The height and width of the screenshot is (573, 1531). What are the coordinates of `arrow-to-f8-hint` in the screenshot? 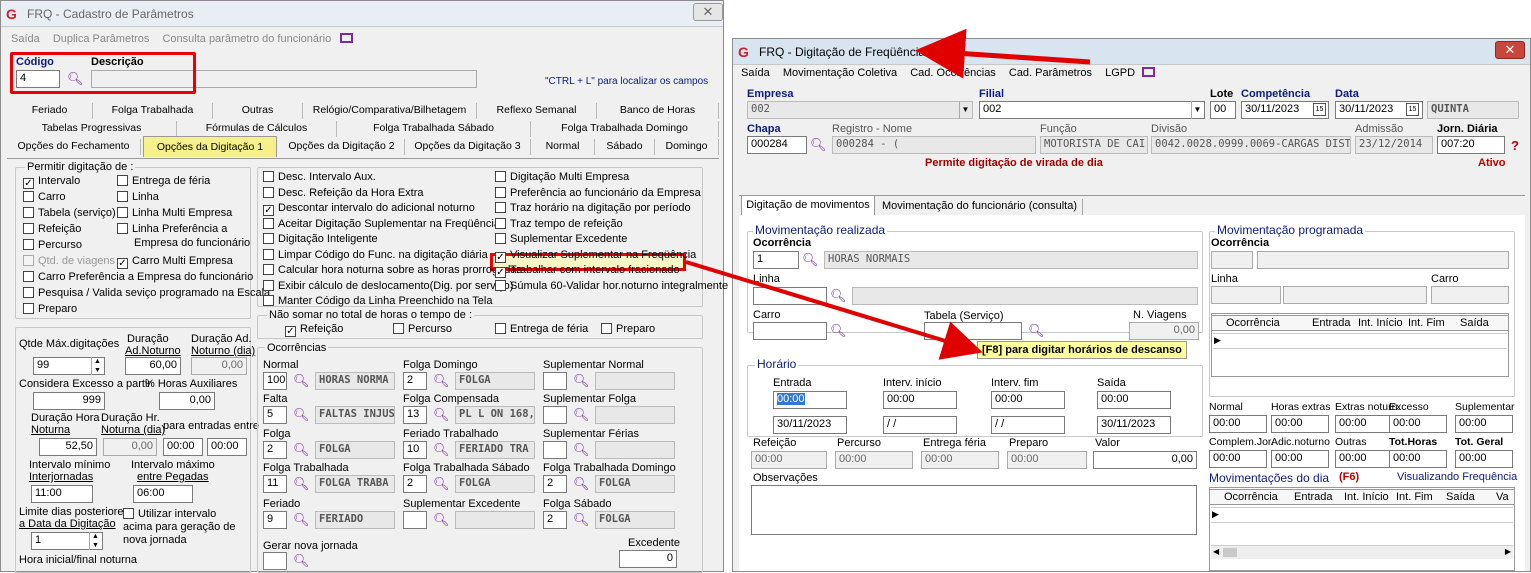 It's located at (834, 310).